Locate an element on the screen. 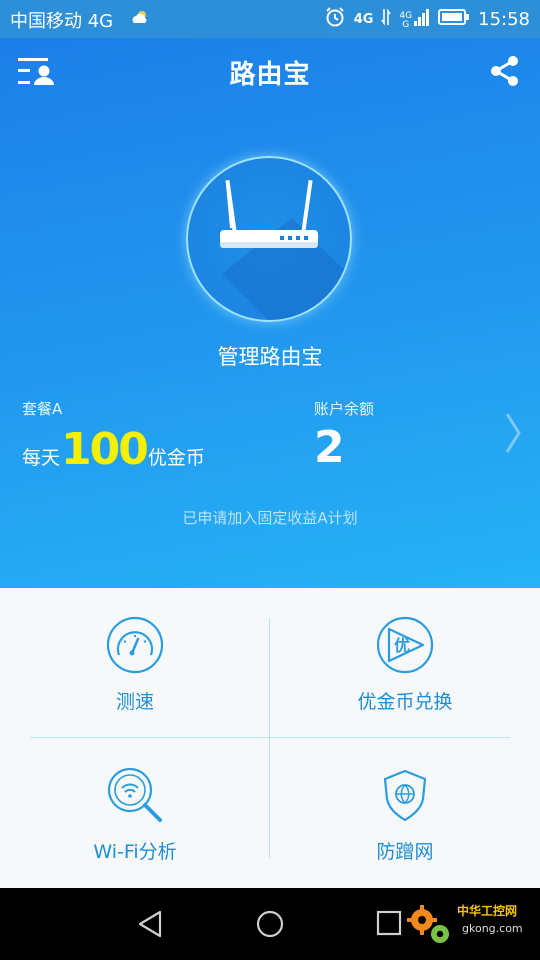 This screenshot has height=960, width=540. wifi-analysis-button: Wi-Fi分析 is located at coordinates (135, 813).